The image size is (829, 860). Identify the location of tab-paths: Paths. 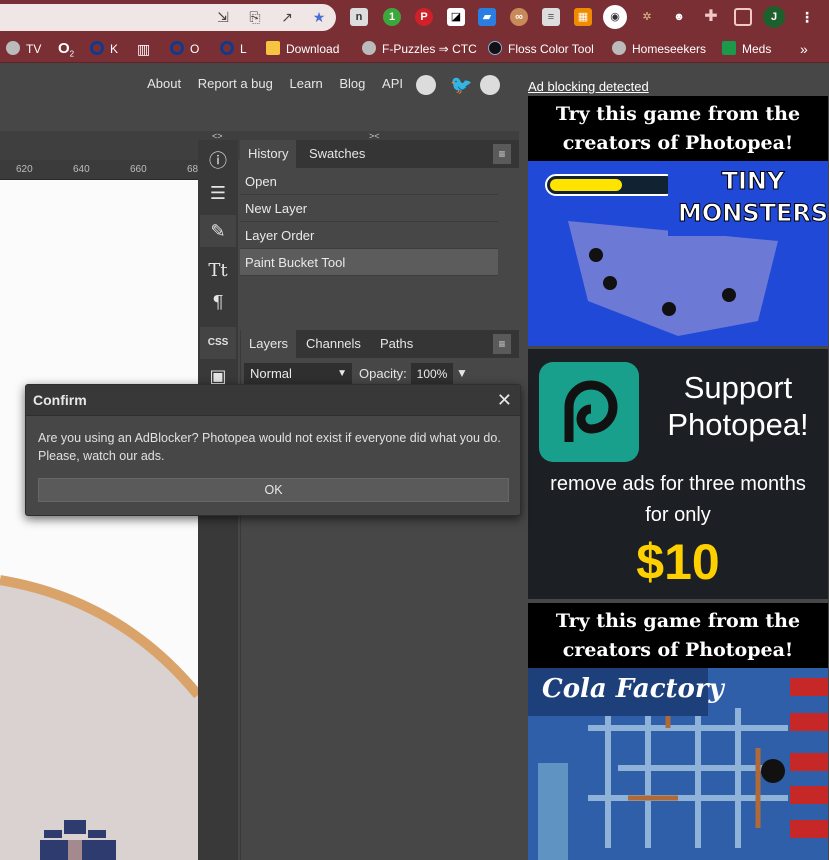
(396, 344).